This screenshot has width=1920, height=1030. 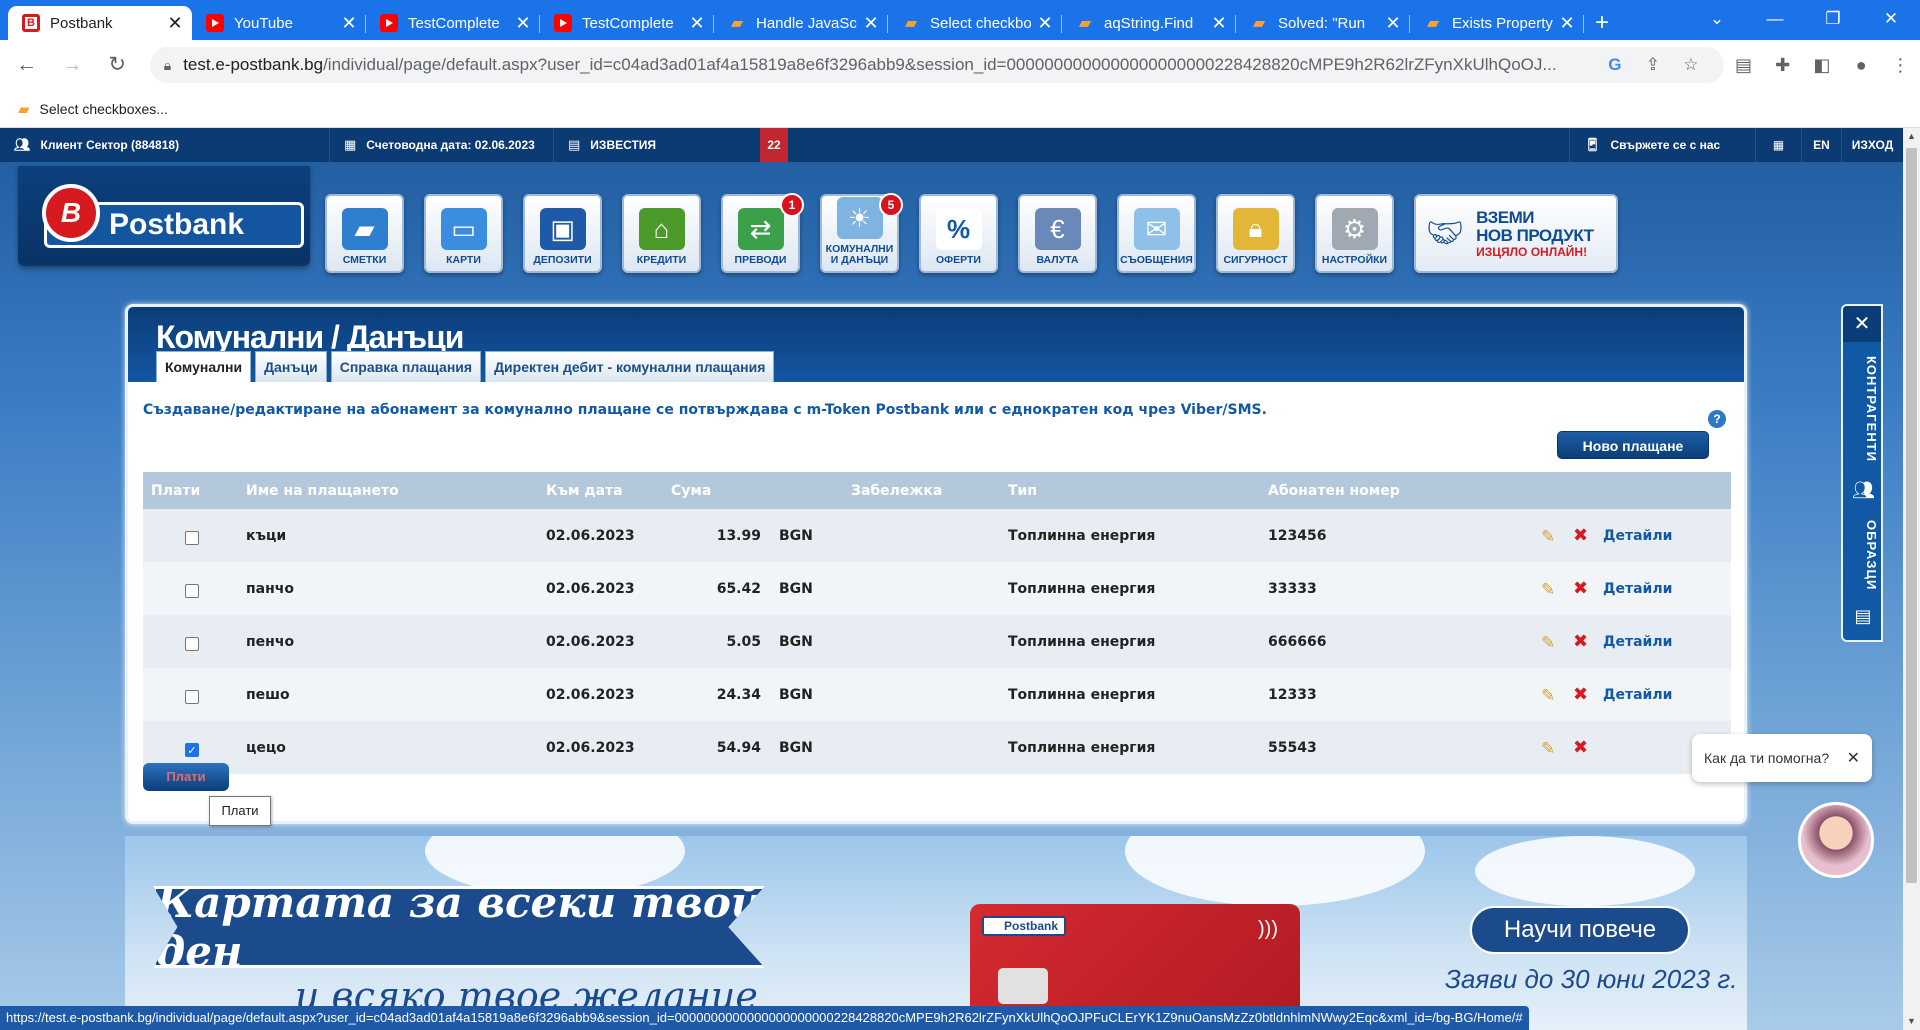 What do you see at coordinates (608, 491) in the screenshot?
I see `col-date: Към дата` at bounding box center [608, 491].